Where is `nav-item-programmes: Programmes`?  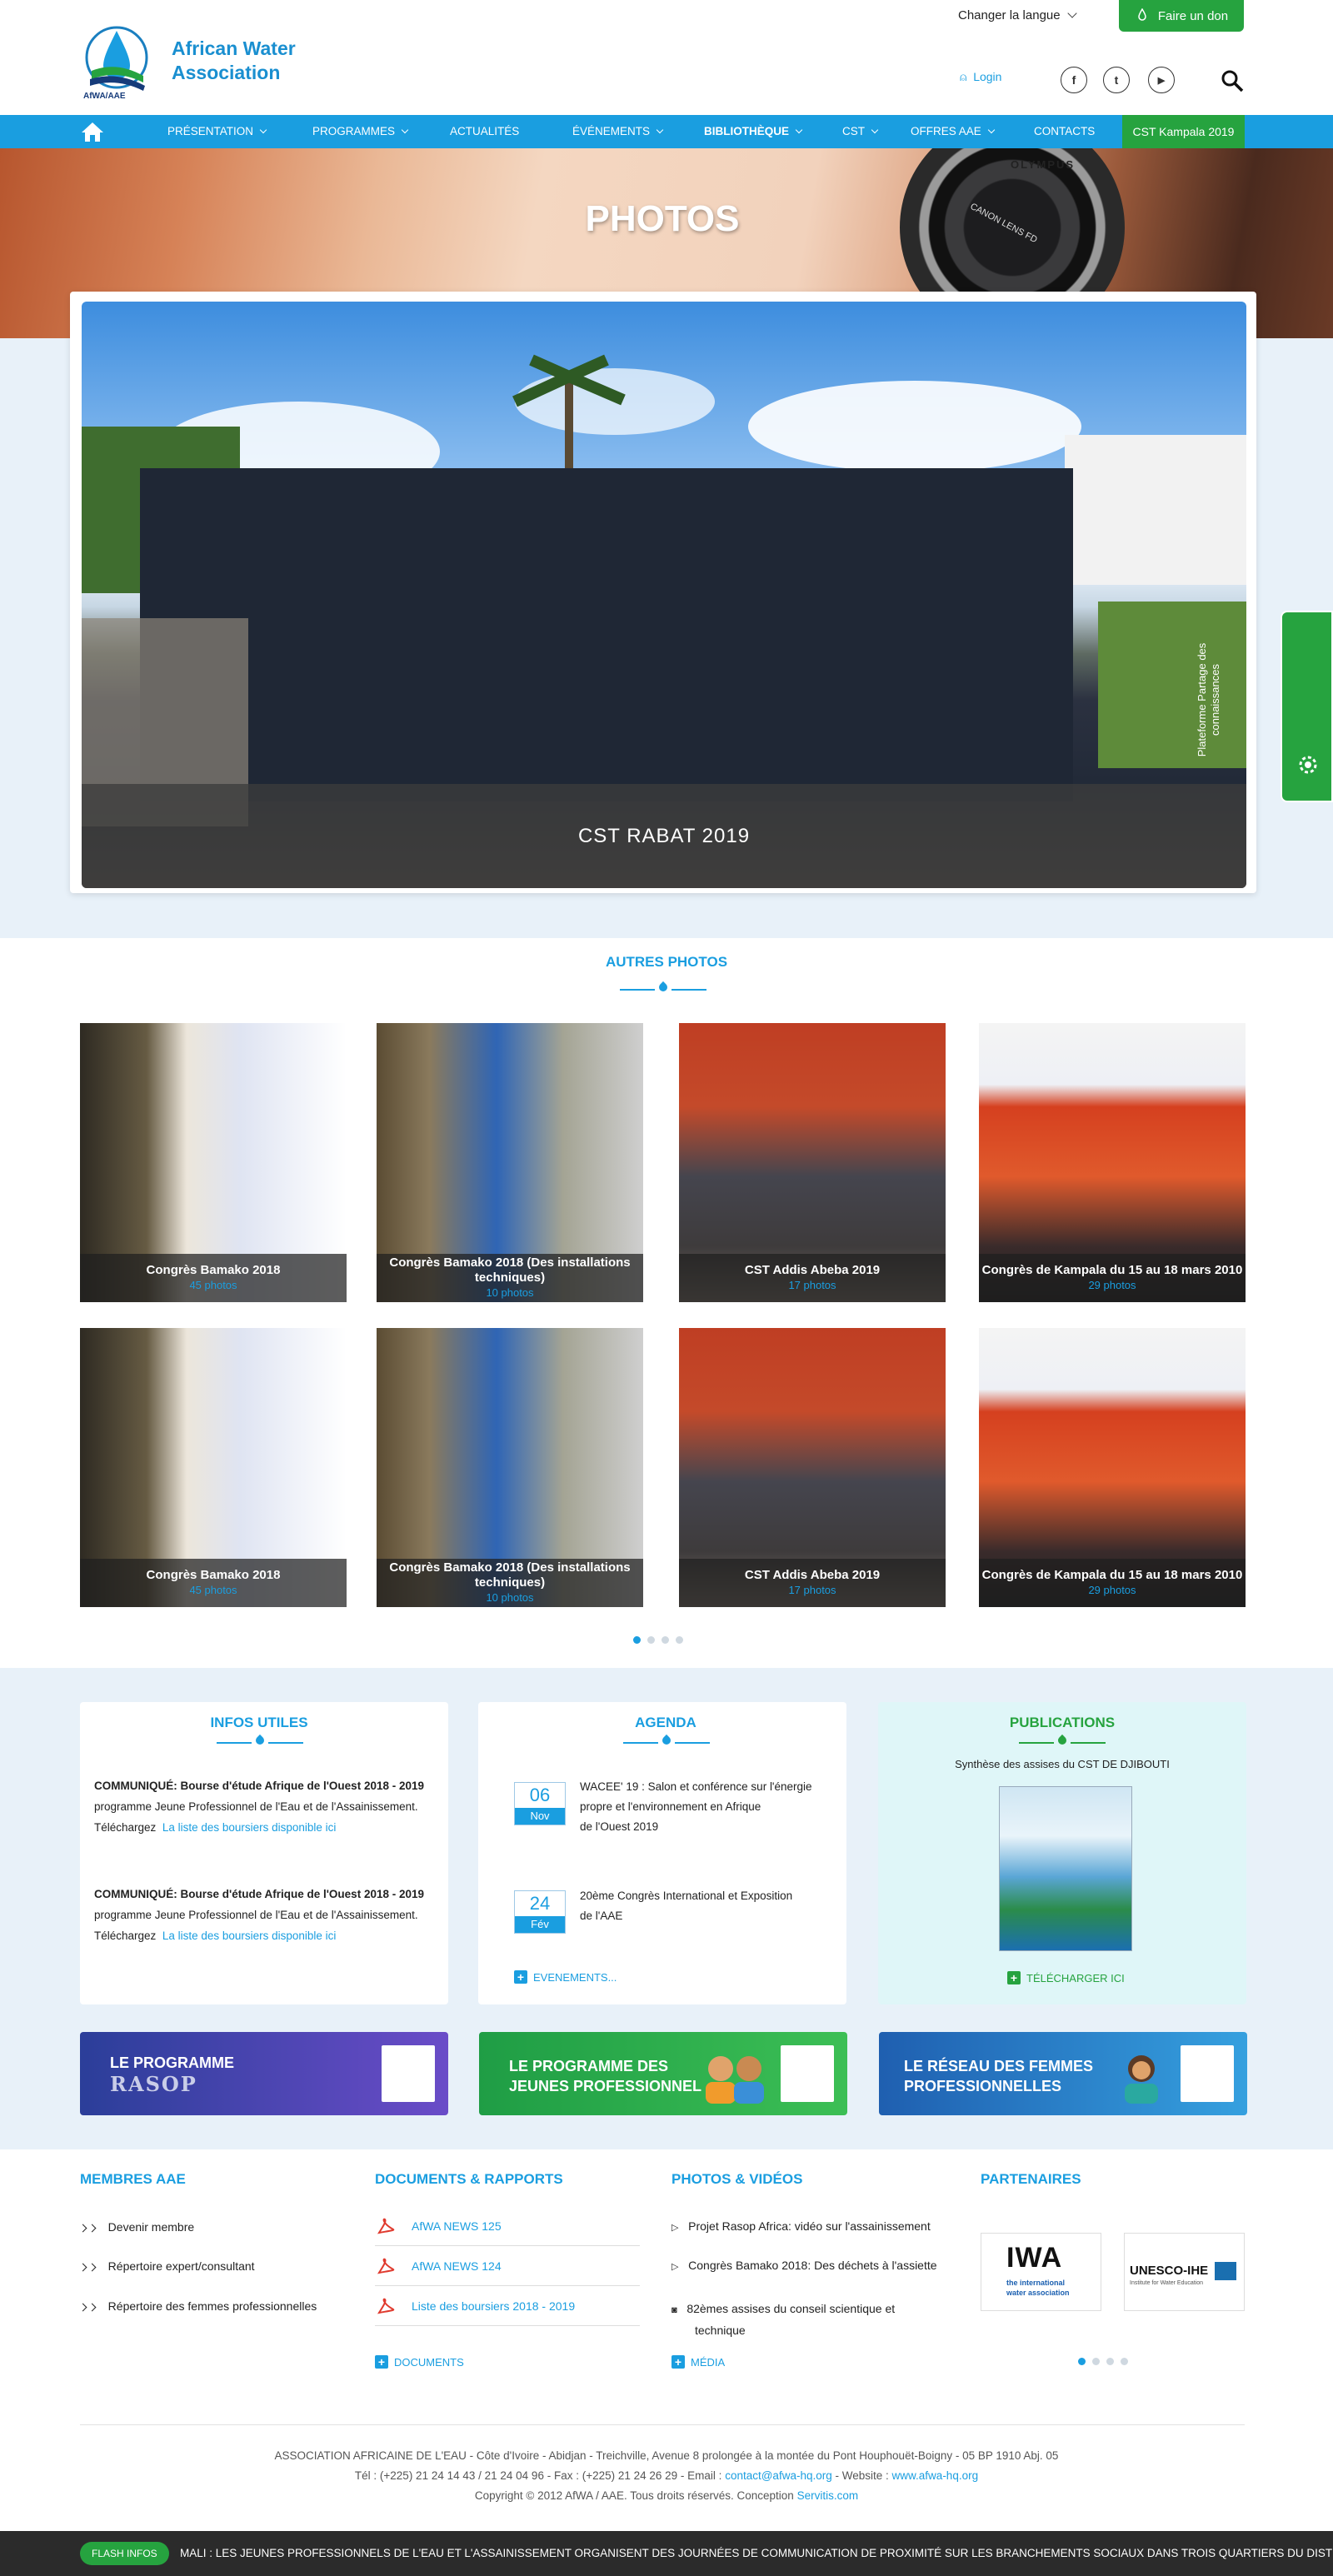
nav-item-programmes: Programmes is located at coordinates (360, 131).